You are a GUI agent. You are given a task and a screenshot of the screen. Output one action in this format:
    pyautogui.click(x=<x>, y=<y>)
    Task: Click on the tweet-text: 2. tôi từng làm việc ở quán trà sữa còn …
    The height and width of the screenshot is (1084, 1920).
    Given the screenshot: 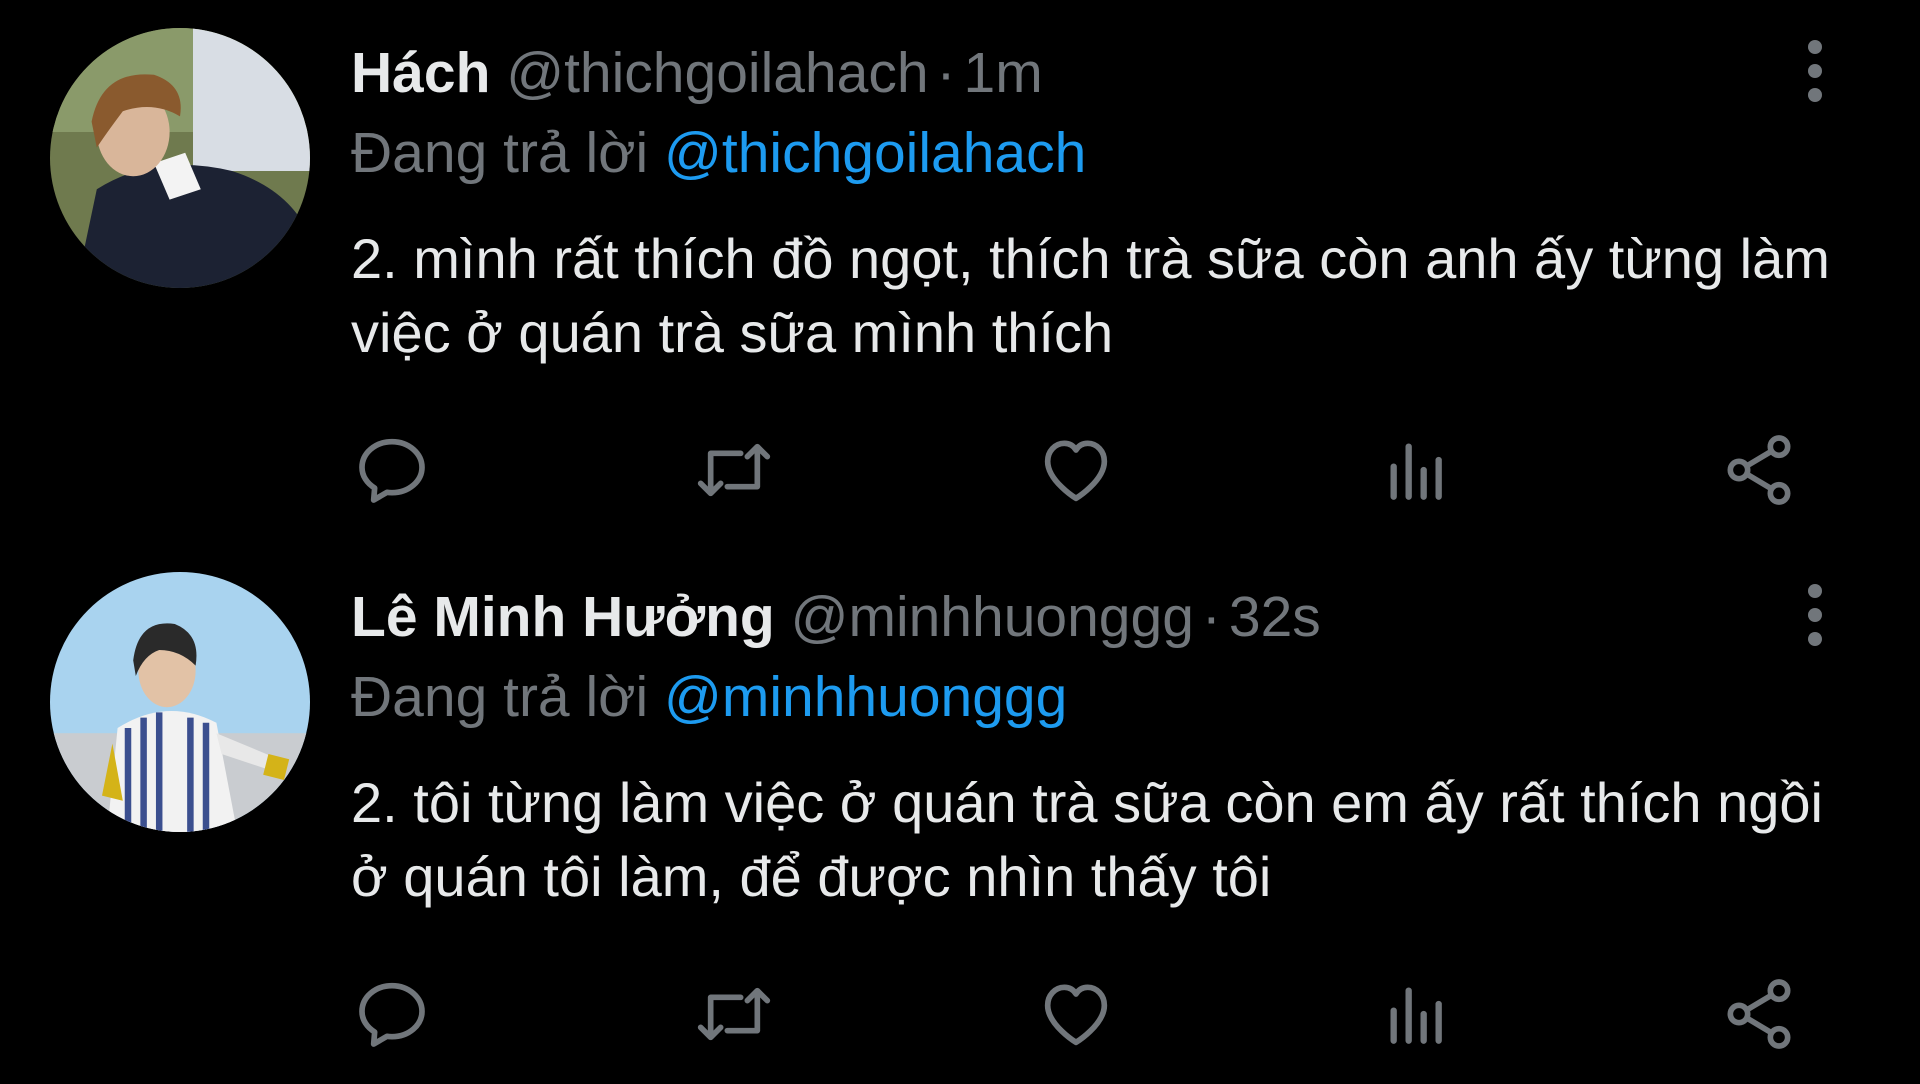 What is the action you would take?
    pyautogui.click(x=1087, y=839)
    